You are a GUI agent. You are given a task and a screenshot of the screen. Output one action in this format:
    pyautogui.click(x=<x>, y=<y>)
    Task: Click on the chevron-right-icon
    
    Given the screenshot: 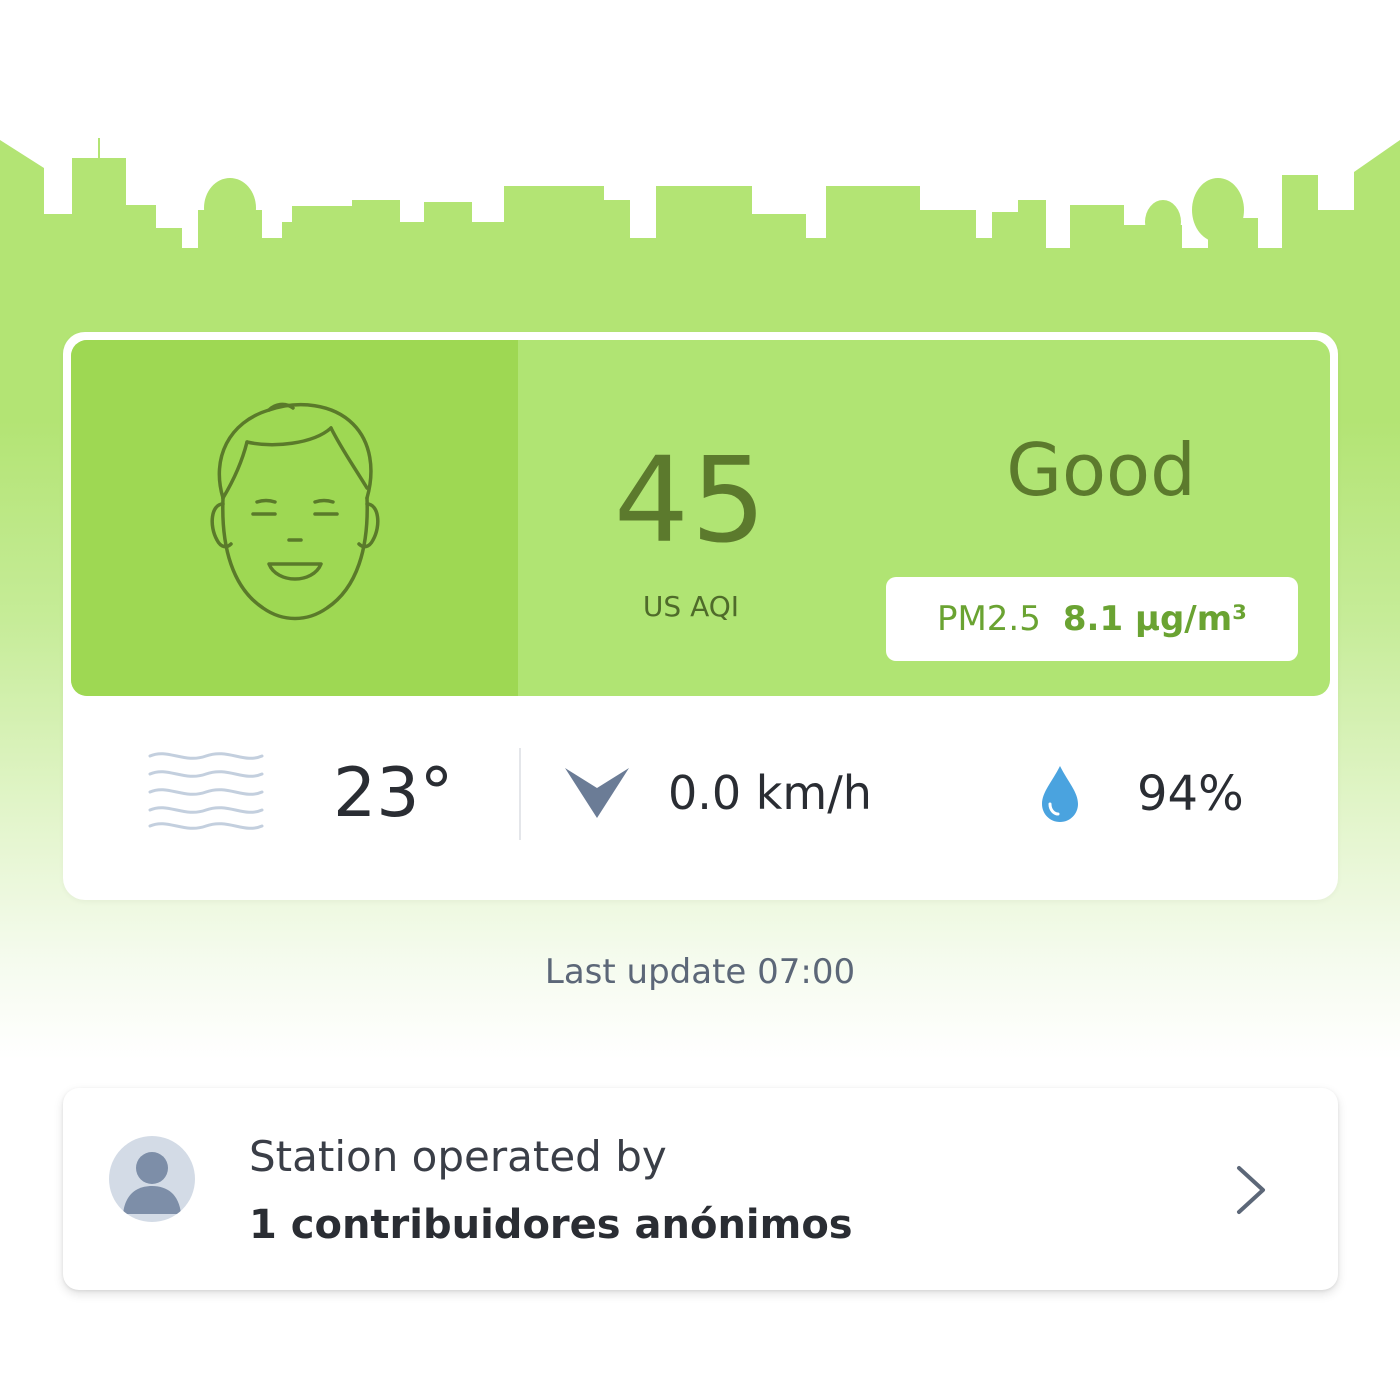 What is the action you would take?
    pyautogui.click(x=1251, y=1190)
    